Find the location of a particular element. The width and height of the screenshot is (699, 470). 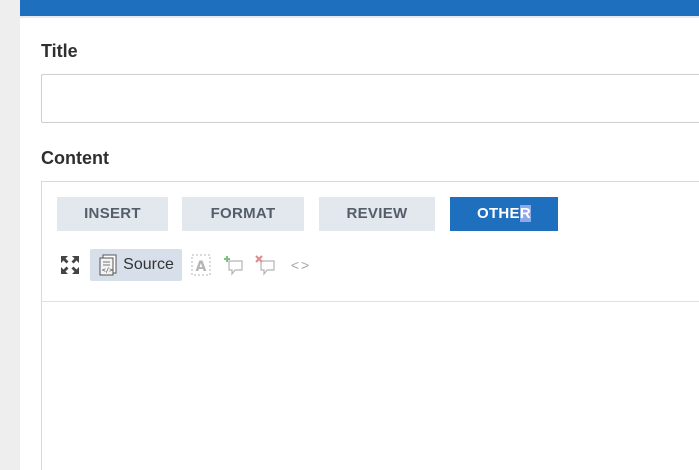

maximize-button is located at coordinates (70, 265).